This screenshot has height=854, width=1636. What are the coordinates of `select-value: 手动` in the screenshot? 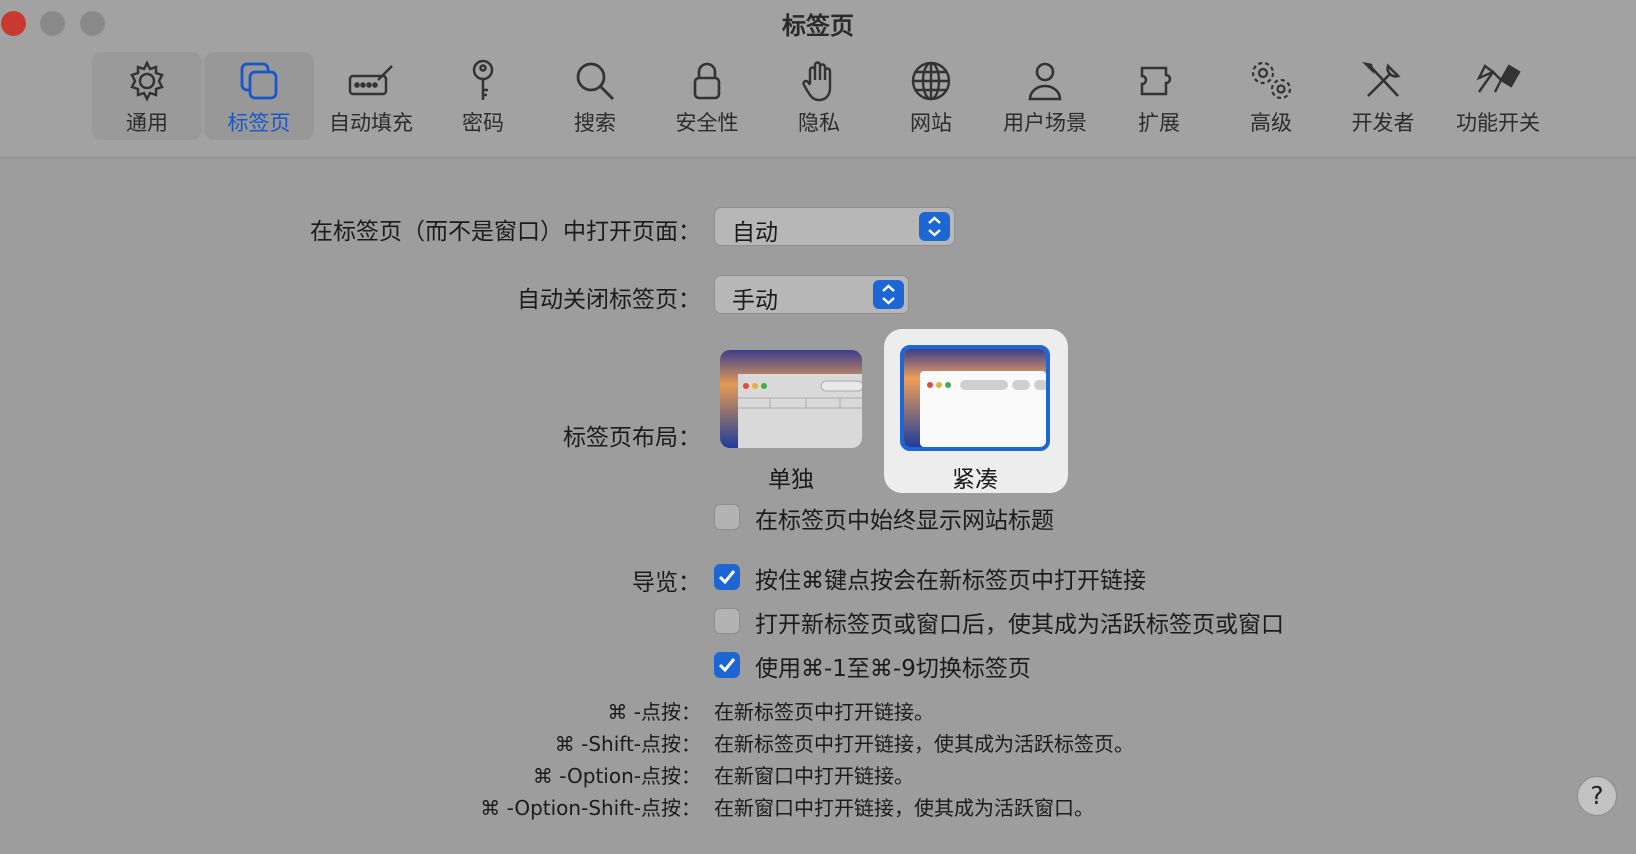 It's located at (755, 301).